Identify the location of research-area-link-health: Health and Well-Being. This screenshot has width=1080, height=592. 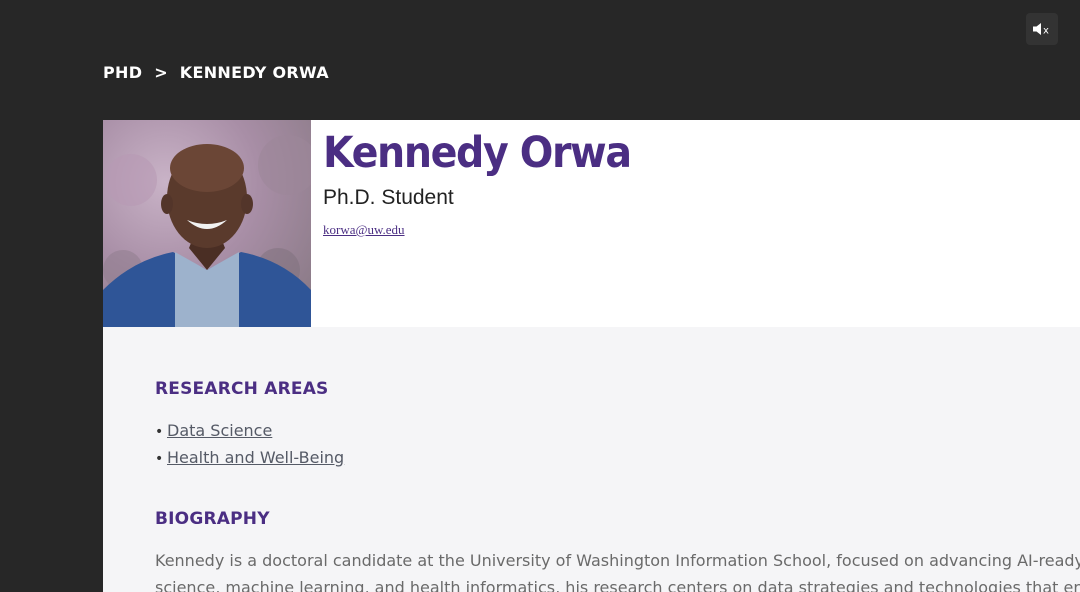
(255, 457).